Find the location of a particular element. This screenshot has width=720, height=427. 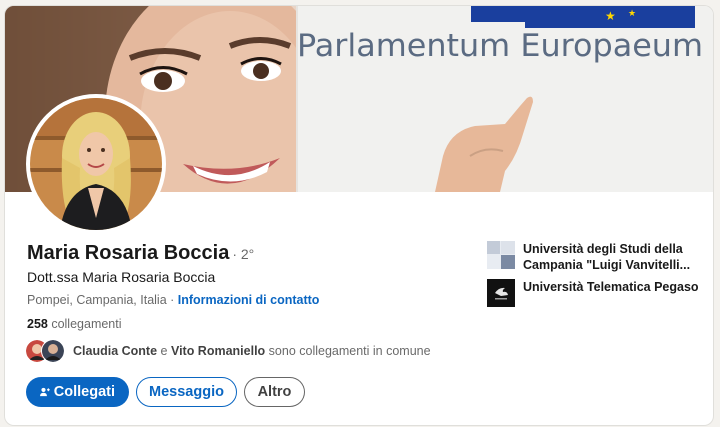

connection-degree: · 2° is located at coordinates (243, 254).